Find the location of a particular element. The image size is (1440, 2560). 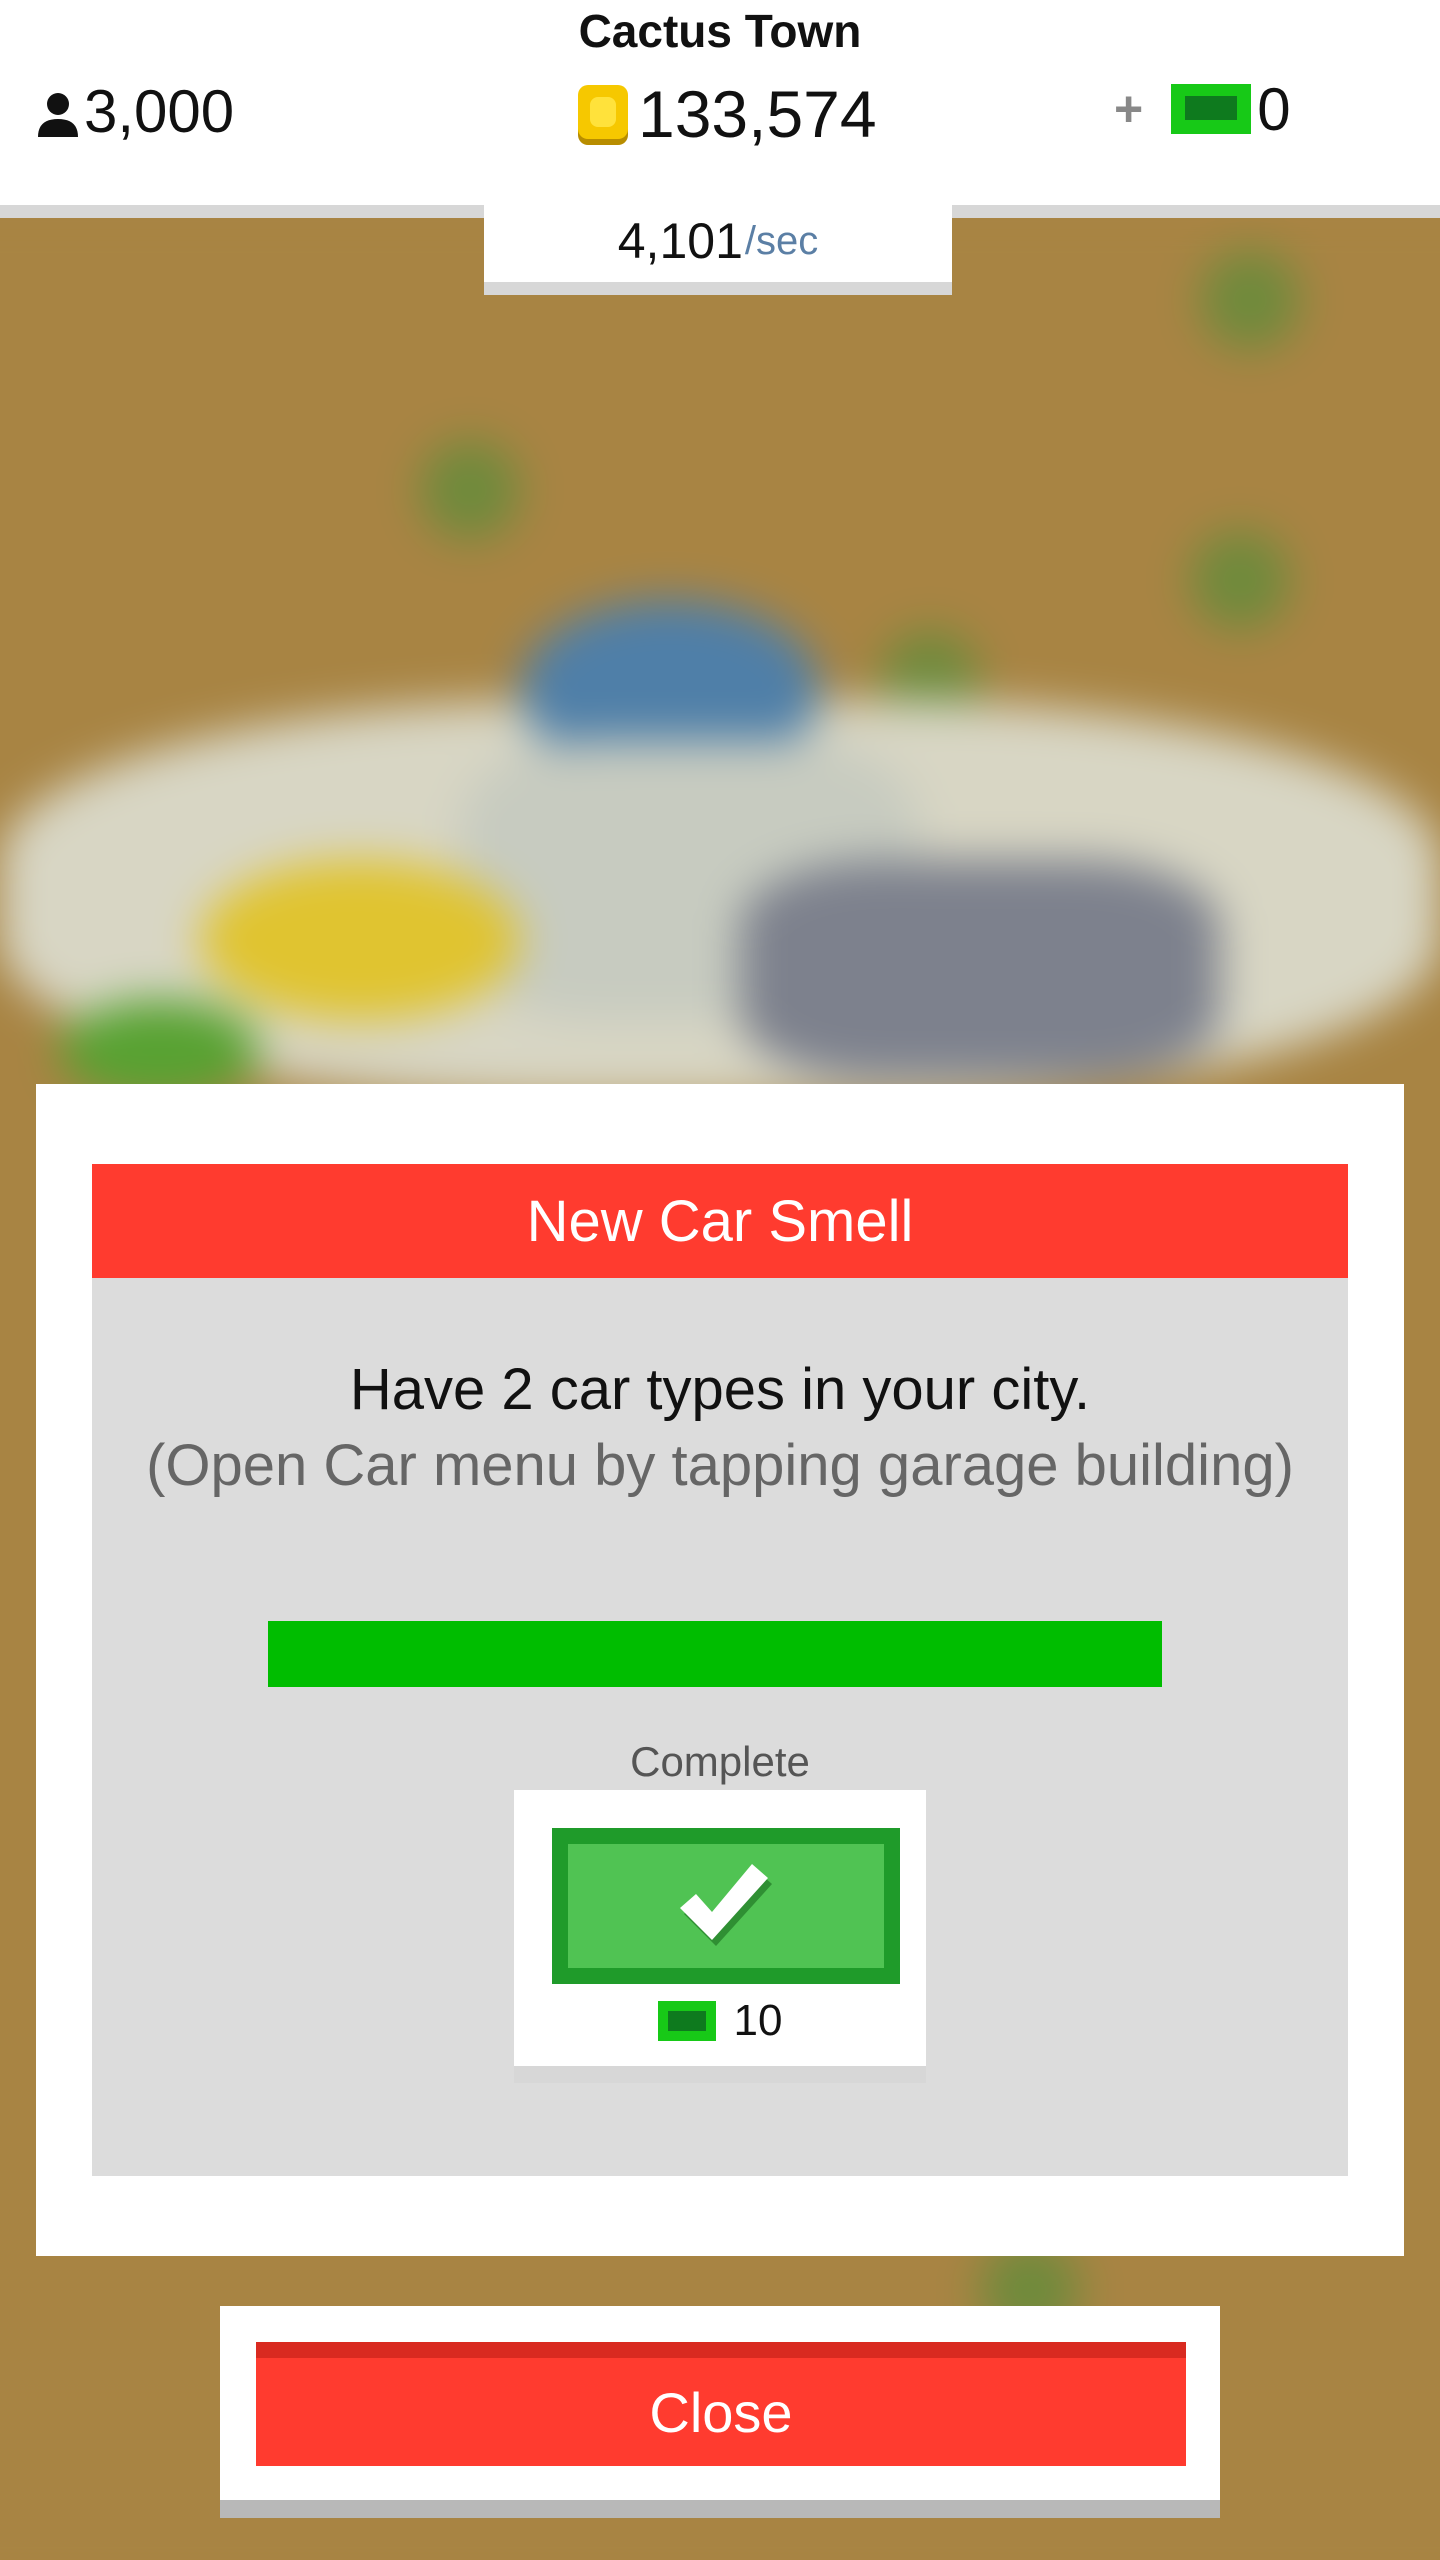

close-button-frame-shadow is located at coordinates (720, 2509).